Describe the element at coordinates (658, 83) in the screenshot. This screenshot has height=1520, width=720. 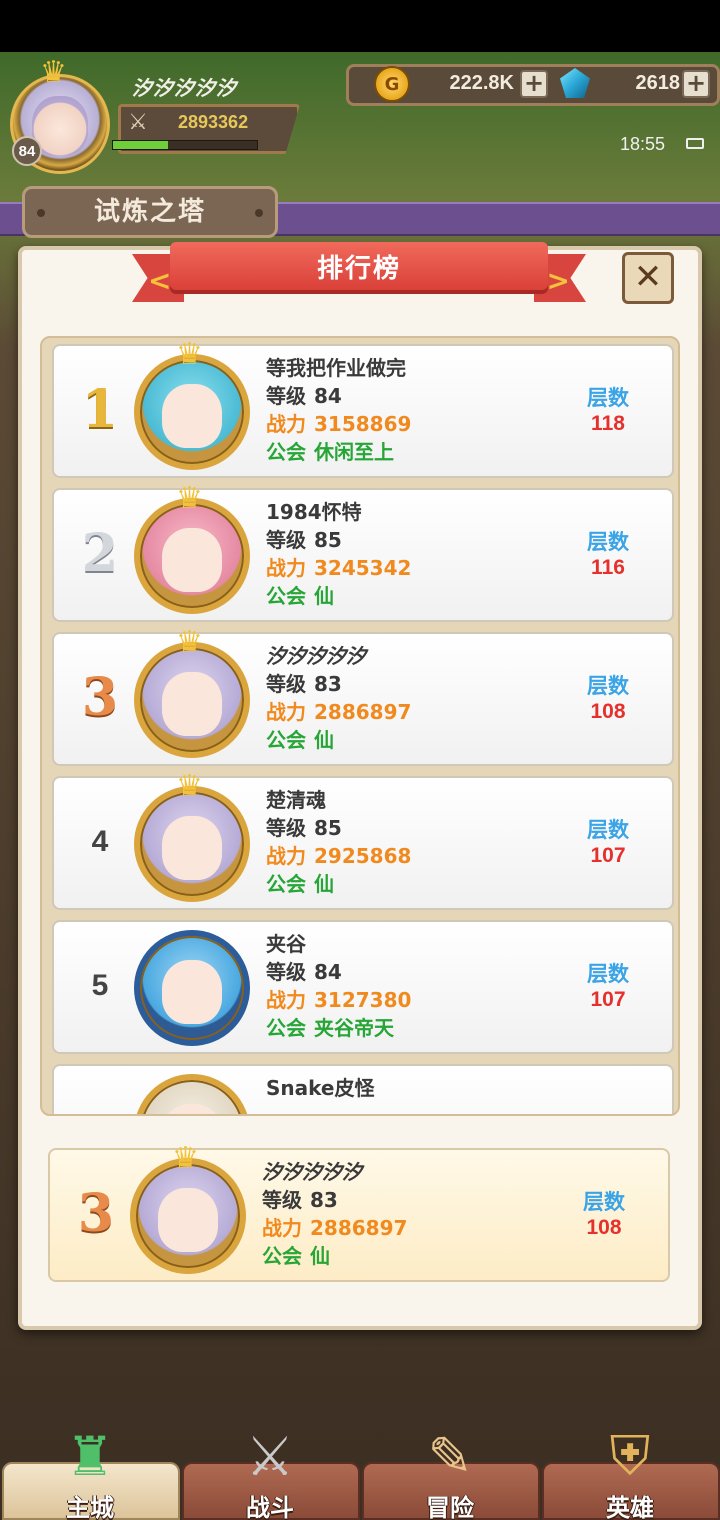
I see `gem-amount: 2618` at that location.